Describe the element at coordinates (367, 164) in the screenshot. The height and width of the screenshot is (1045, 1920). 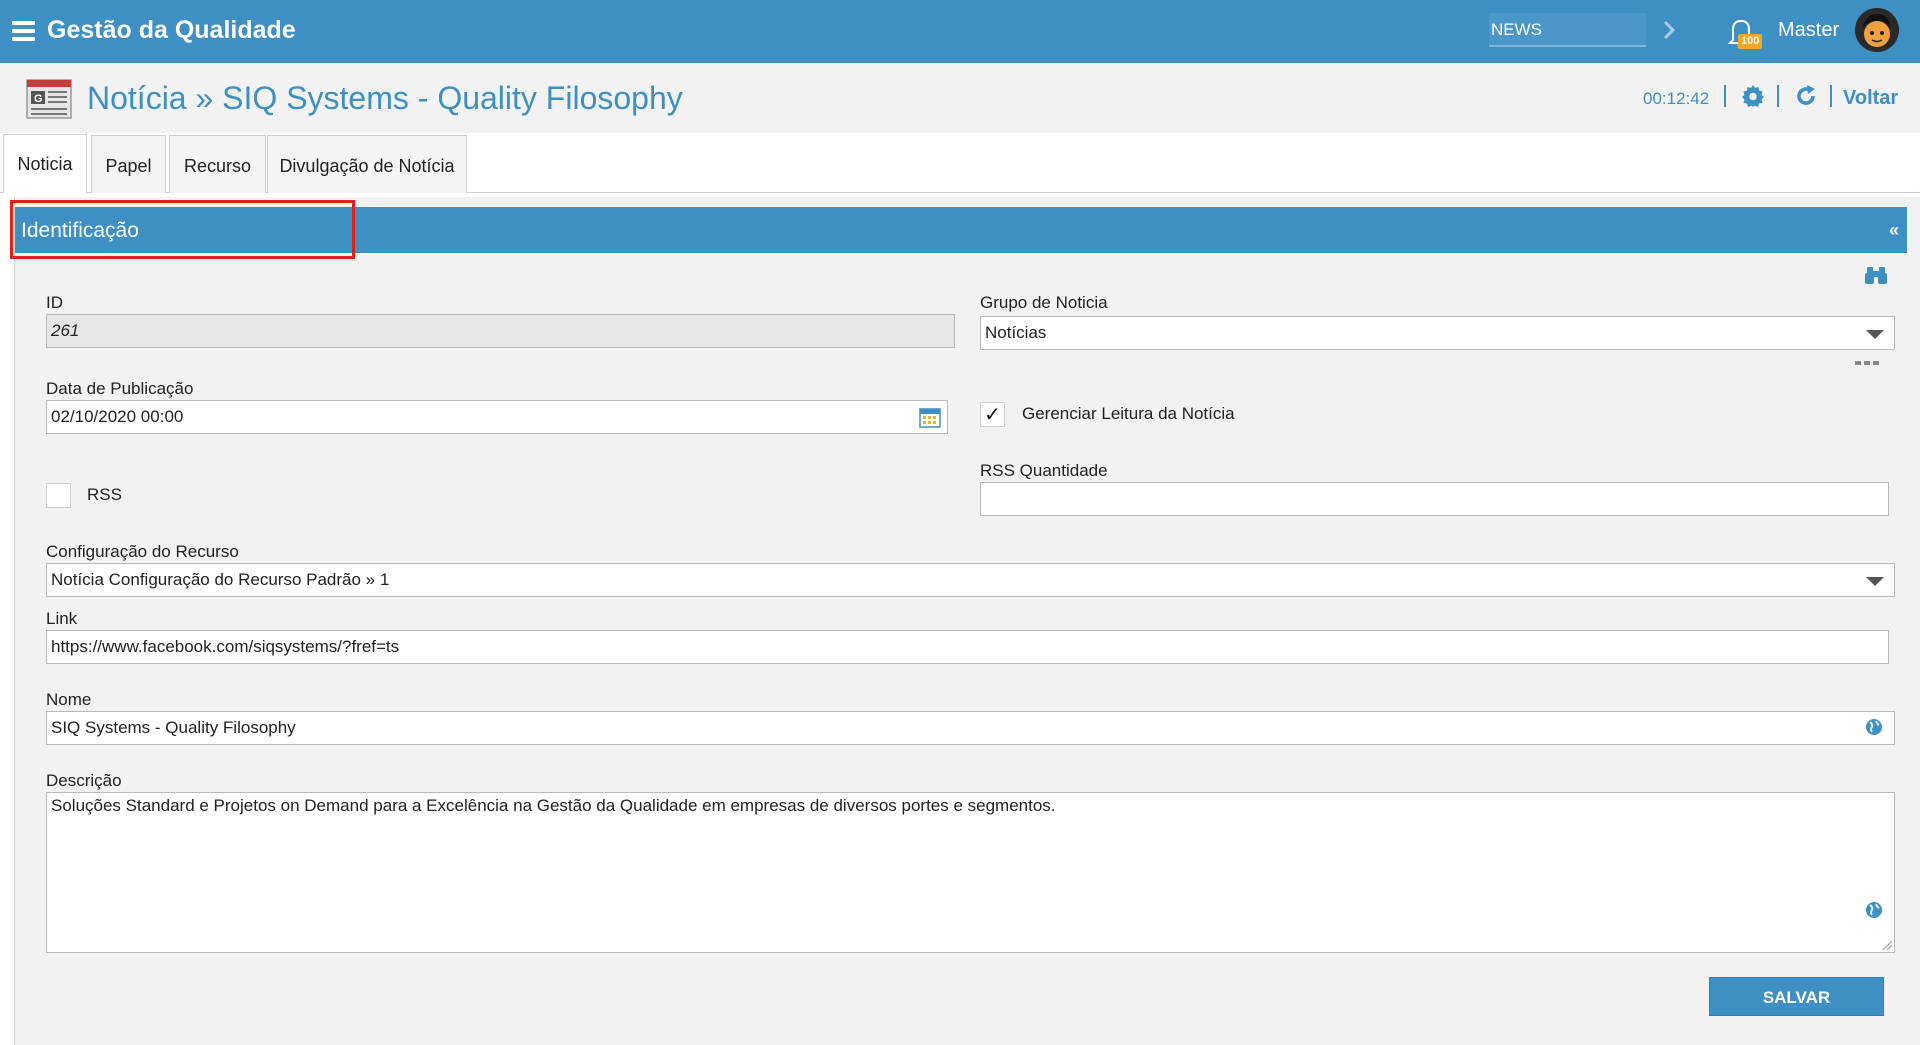
I see `tab-divulgacao-de-noticia: Divulgação de Notícia` at that location.